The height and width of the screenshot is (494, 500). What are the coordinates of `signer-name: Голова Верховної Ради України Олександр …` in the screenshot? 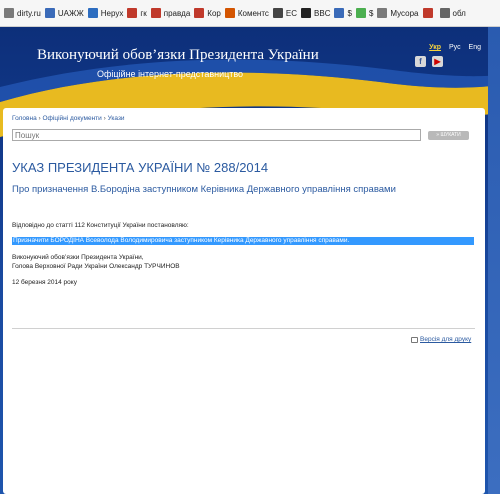 It's located at (96, 266).